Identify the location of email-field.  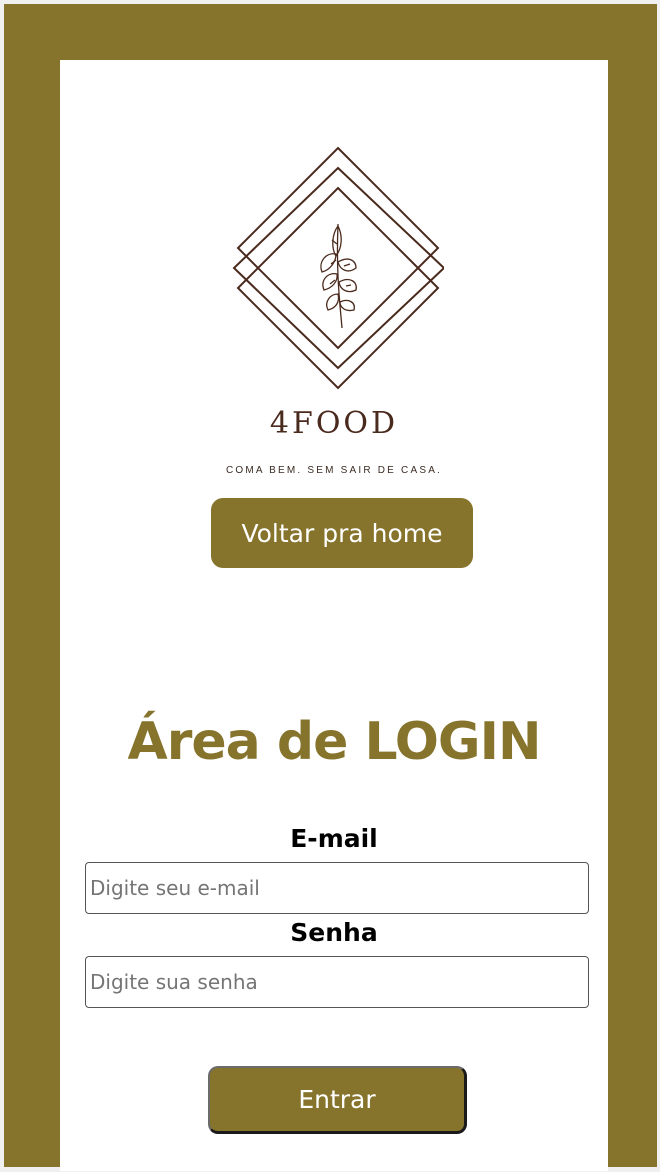
(337, 888).